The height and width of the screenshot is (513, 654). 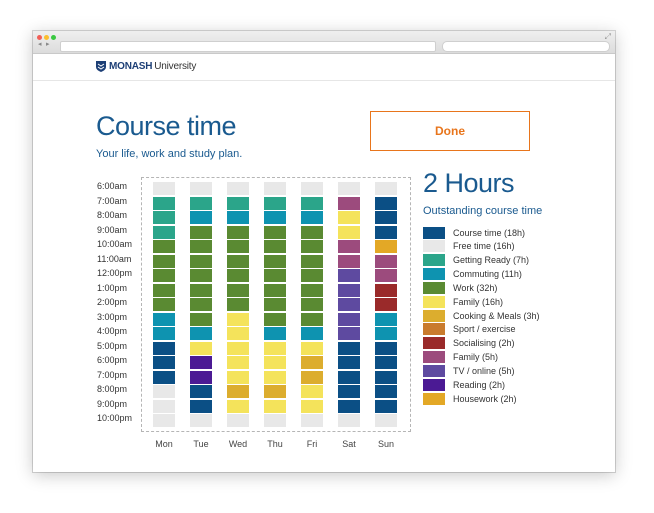 What do you see at coordinates (275, 203) in the screenshot?
I see `schedule-cell-thu-ready` at bounding box center [275, 203].